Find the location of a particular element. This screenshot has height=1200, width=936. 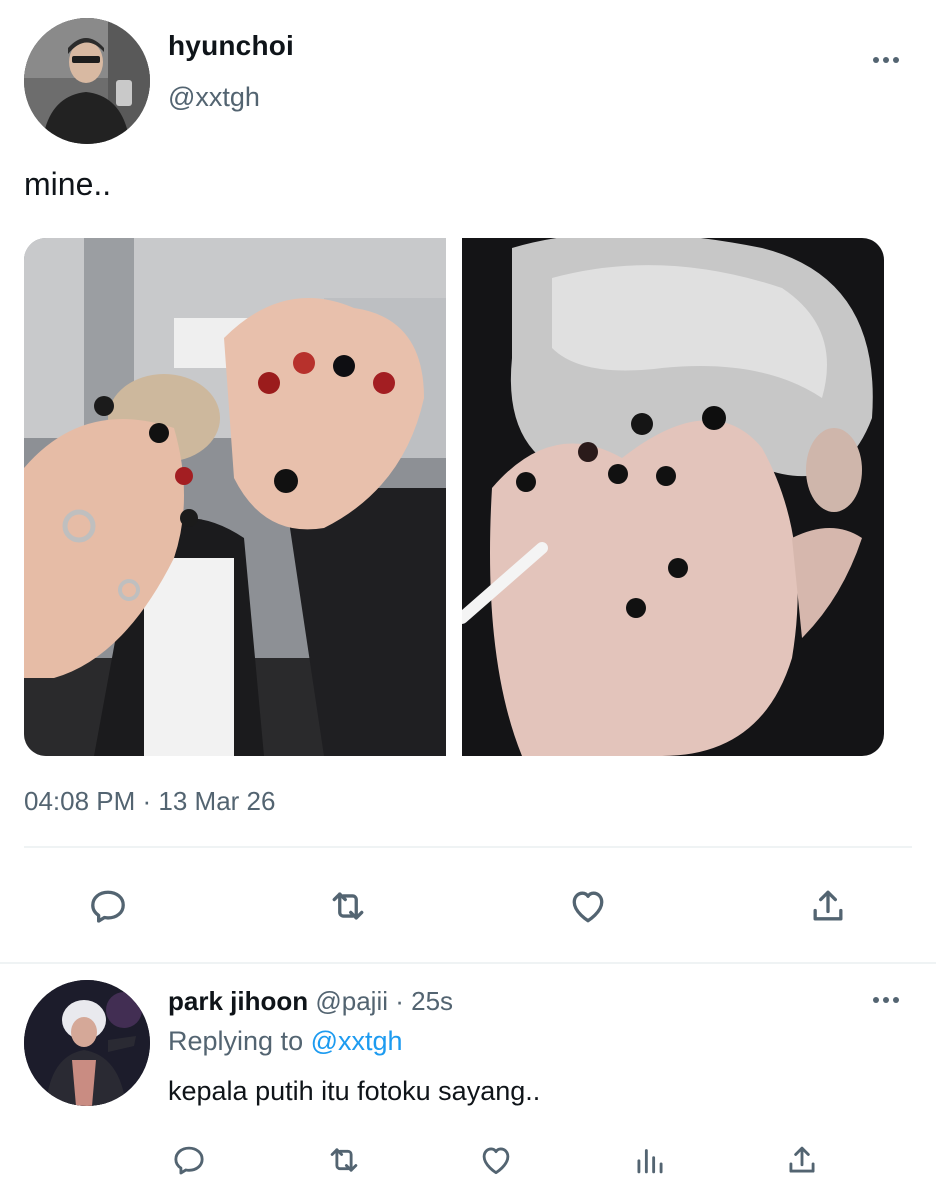

divider is located at coordinates (468, 847).